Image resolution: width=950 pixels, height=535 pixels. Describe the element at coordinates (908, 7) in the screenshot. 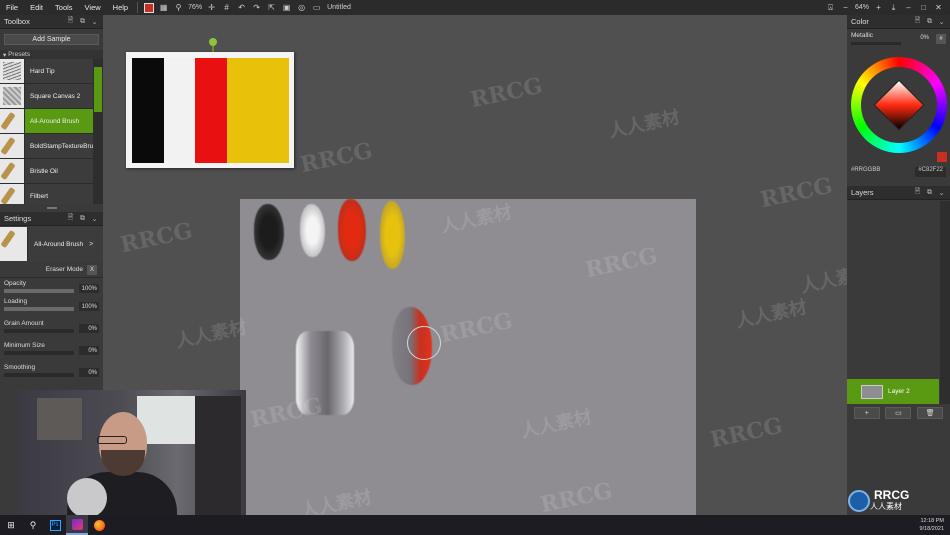

I see `minimize-icon: –` at that location.